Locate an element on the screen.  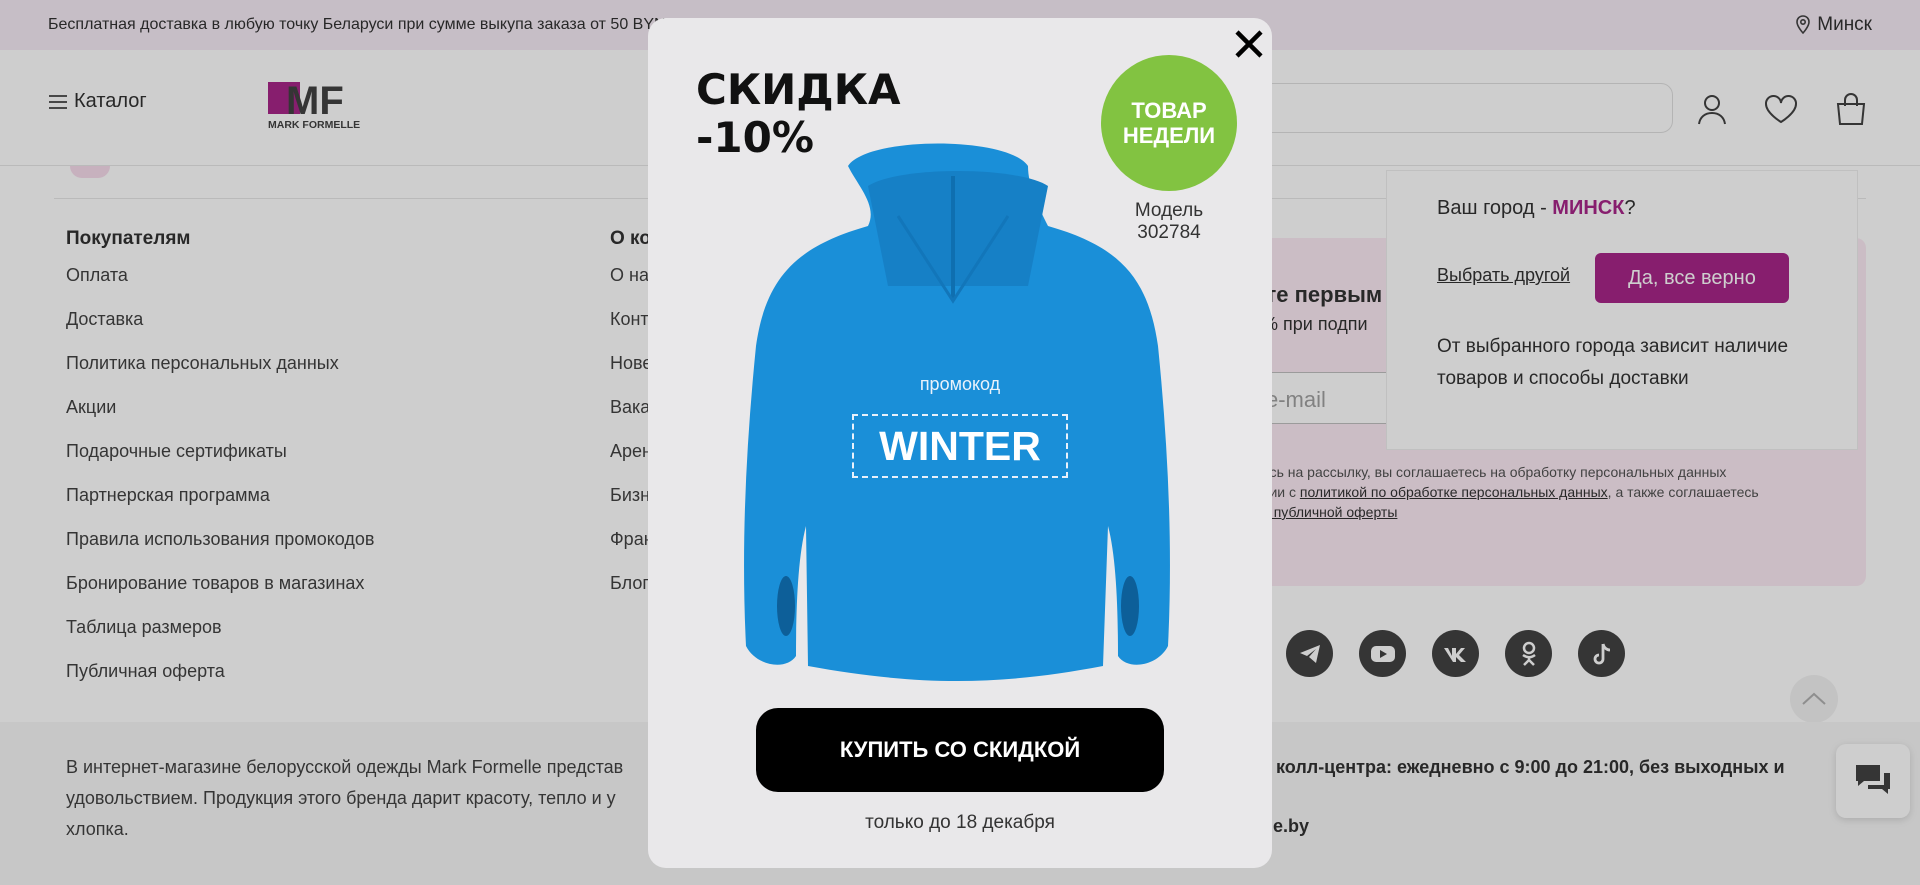
offer-deadline: только до 18 декабря is located at coordinates (960, 822).